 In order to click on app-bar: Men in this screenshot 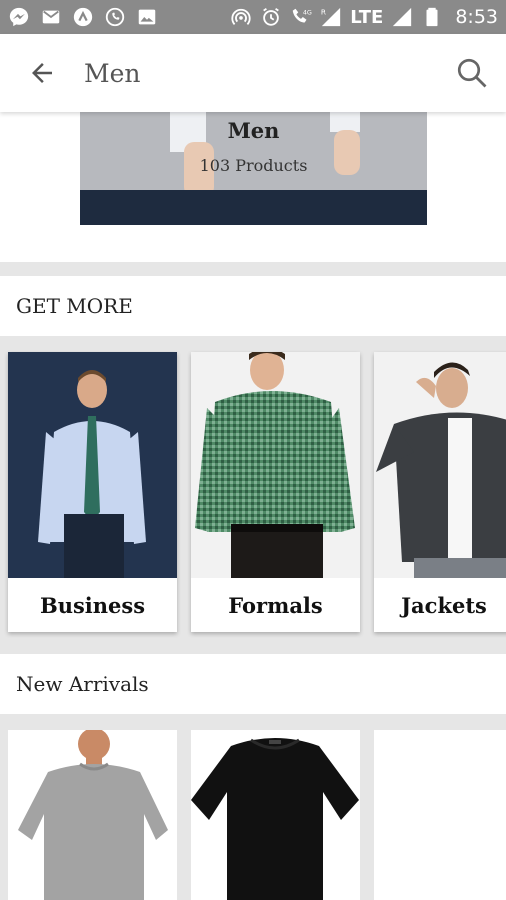, I will do `click(253, 73)`.